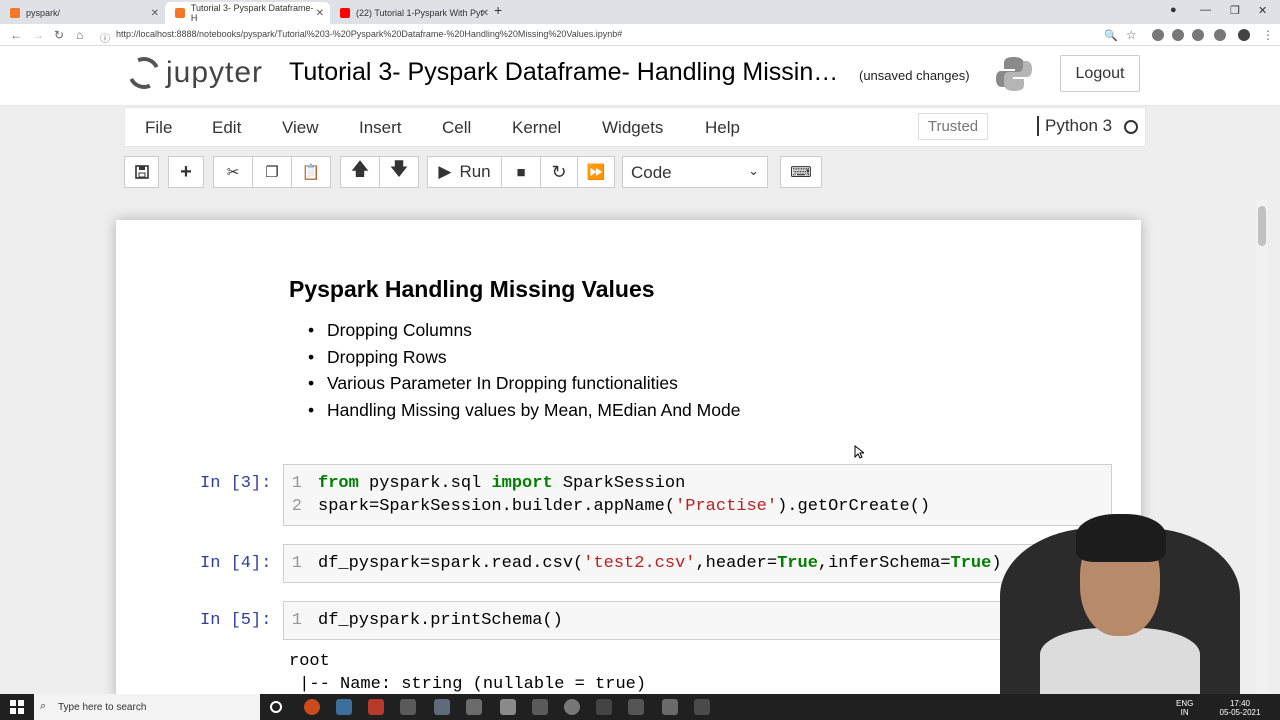  I want to click on minimize-icon: —, so click(1205, 10).